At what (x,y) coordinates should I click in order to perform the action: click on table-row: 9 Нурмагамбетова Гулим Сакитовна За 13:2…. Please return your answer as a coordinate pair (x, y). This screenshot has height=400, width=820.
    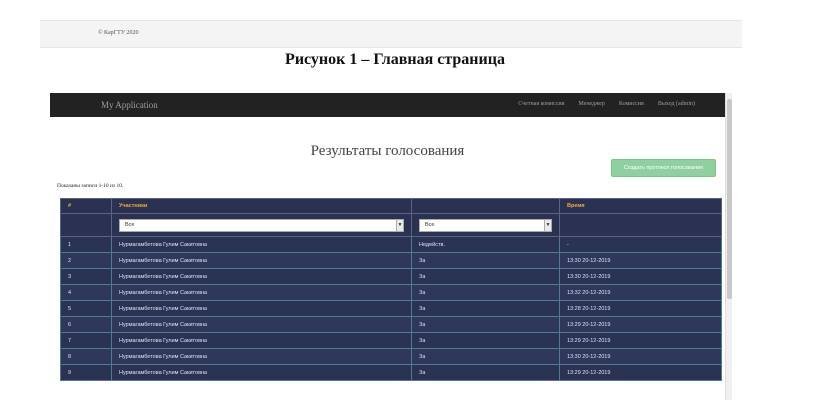
    Looking at the image, I should click on (391, 372).